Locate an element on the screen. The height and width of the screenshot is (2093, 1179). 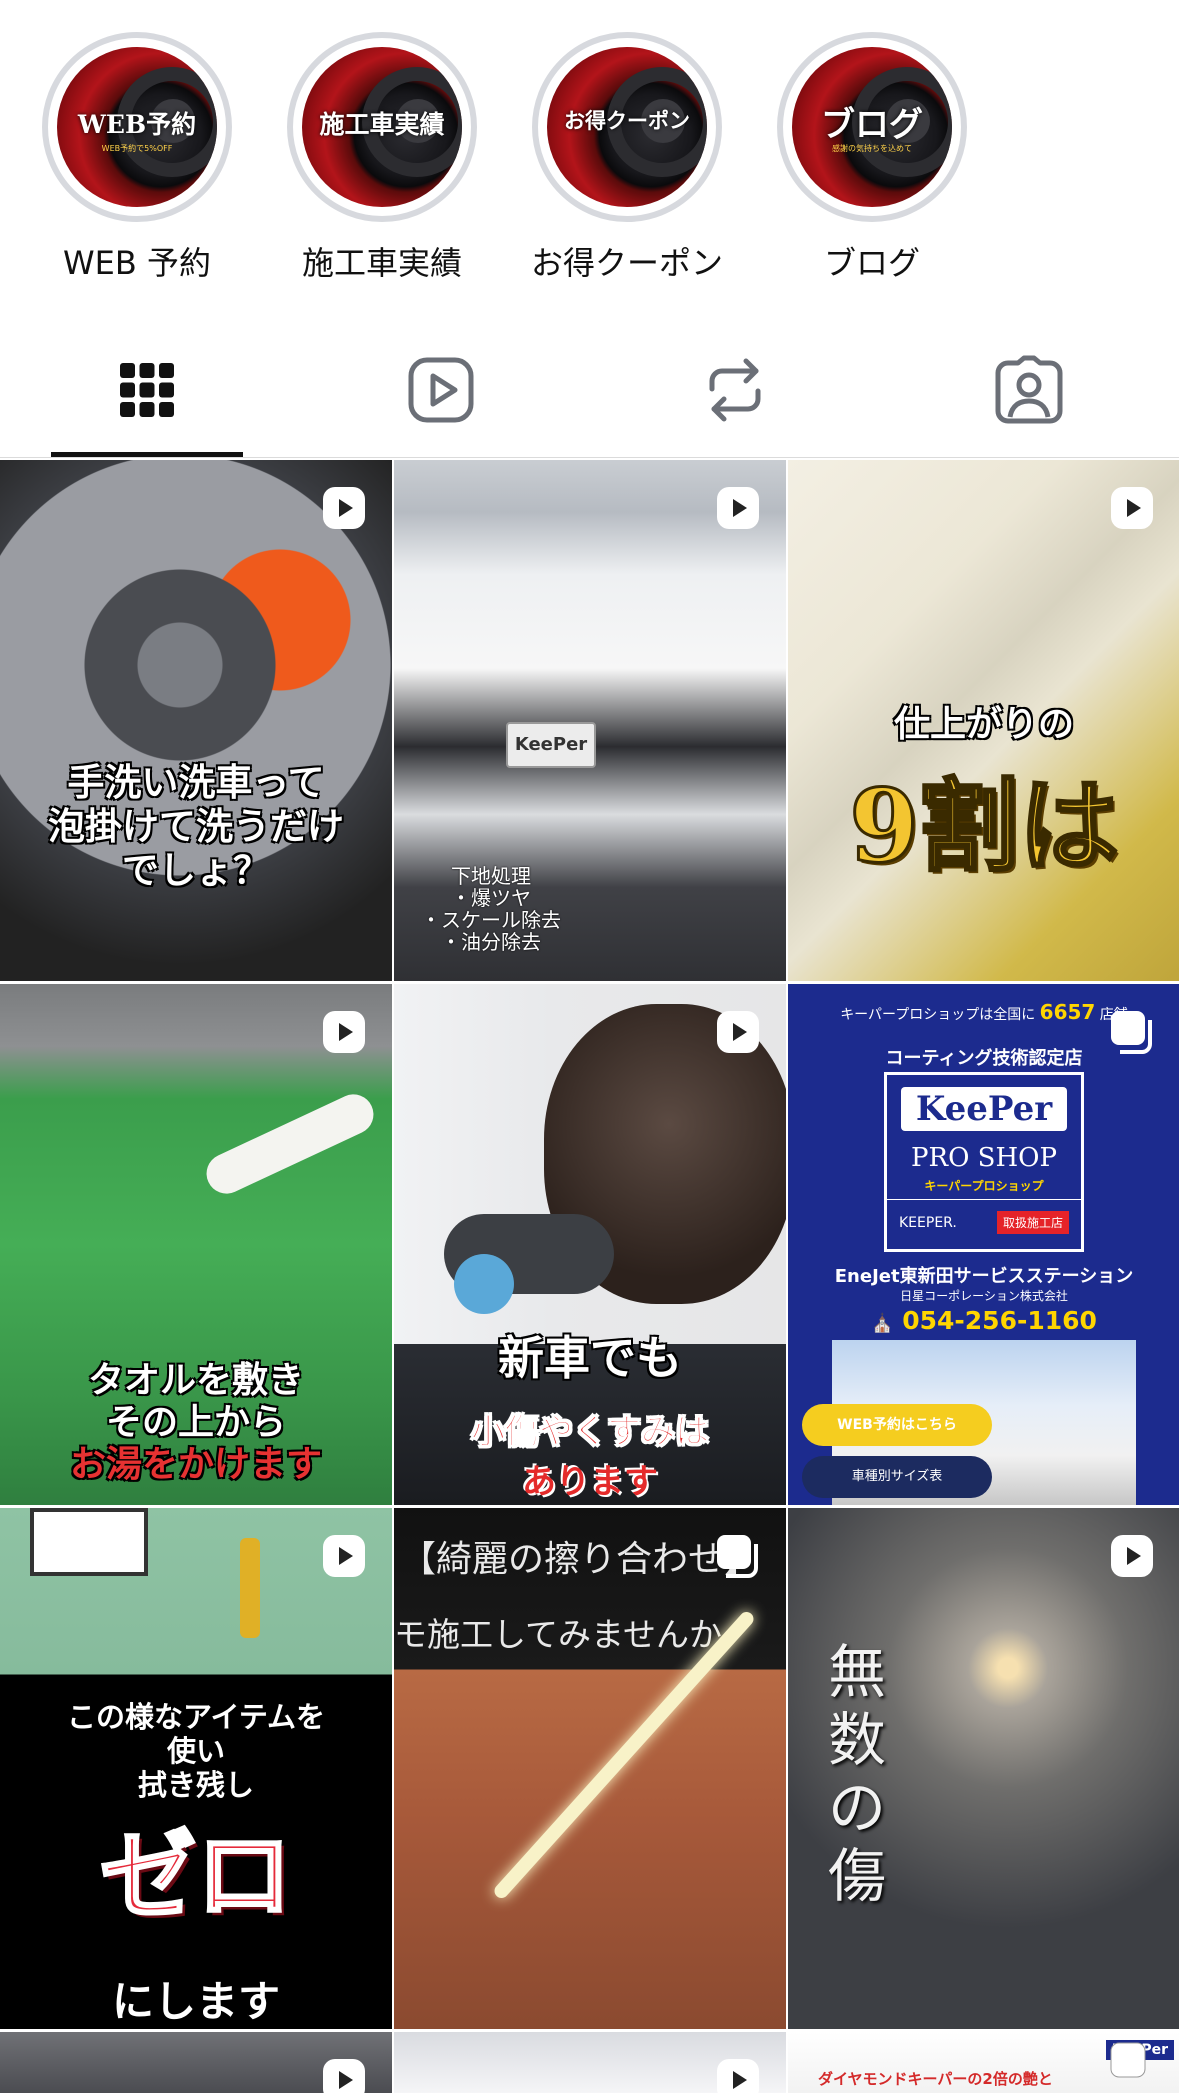
highlight-work-results: 施工車実績 施工車実績 is located at coordinates (385, 156).